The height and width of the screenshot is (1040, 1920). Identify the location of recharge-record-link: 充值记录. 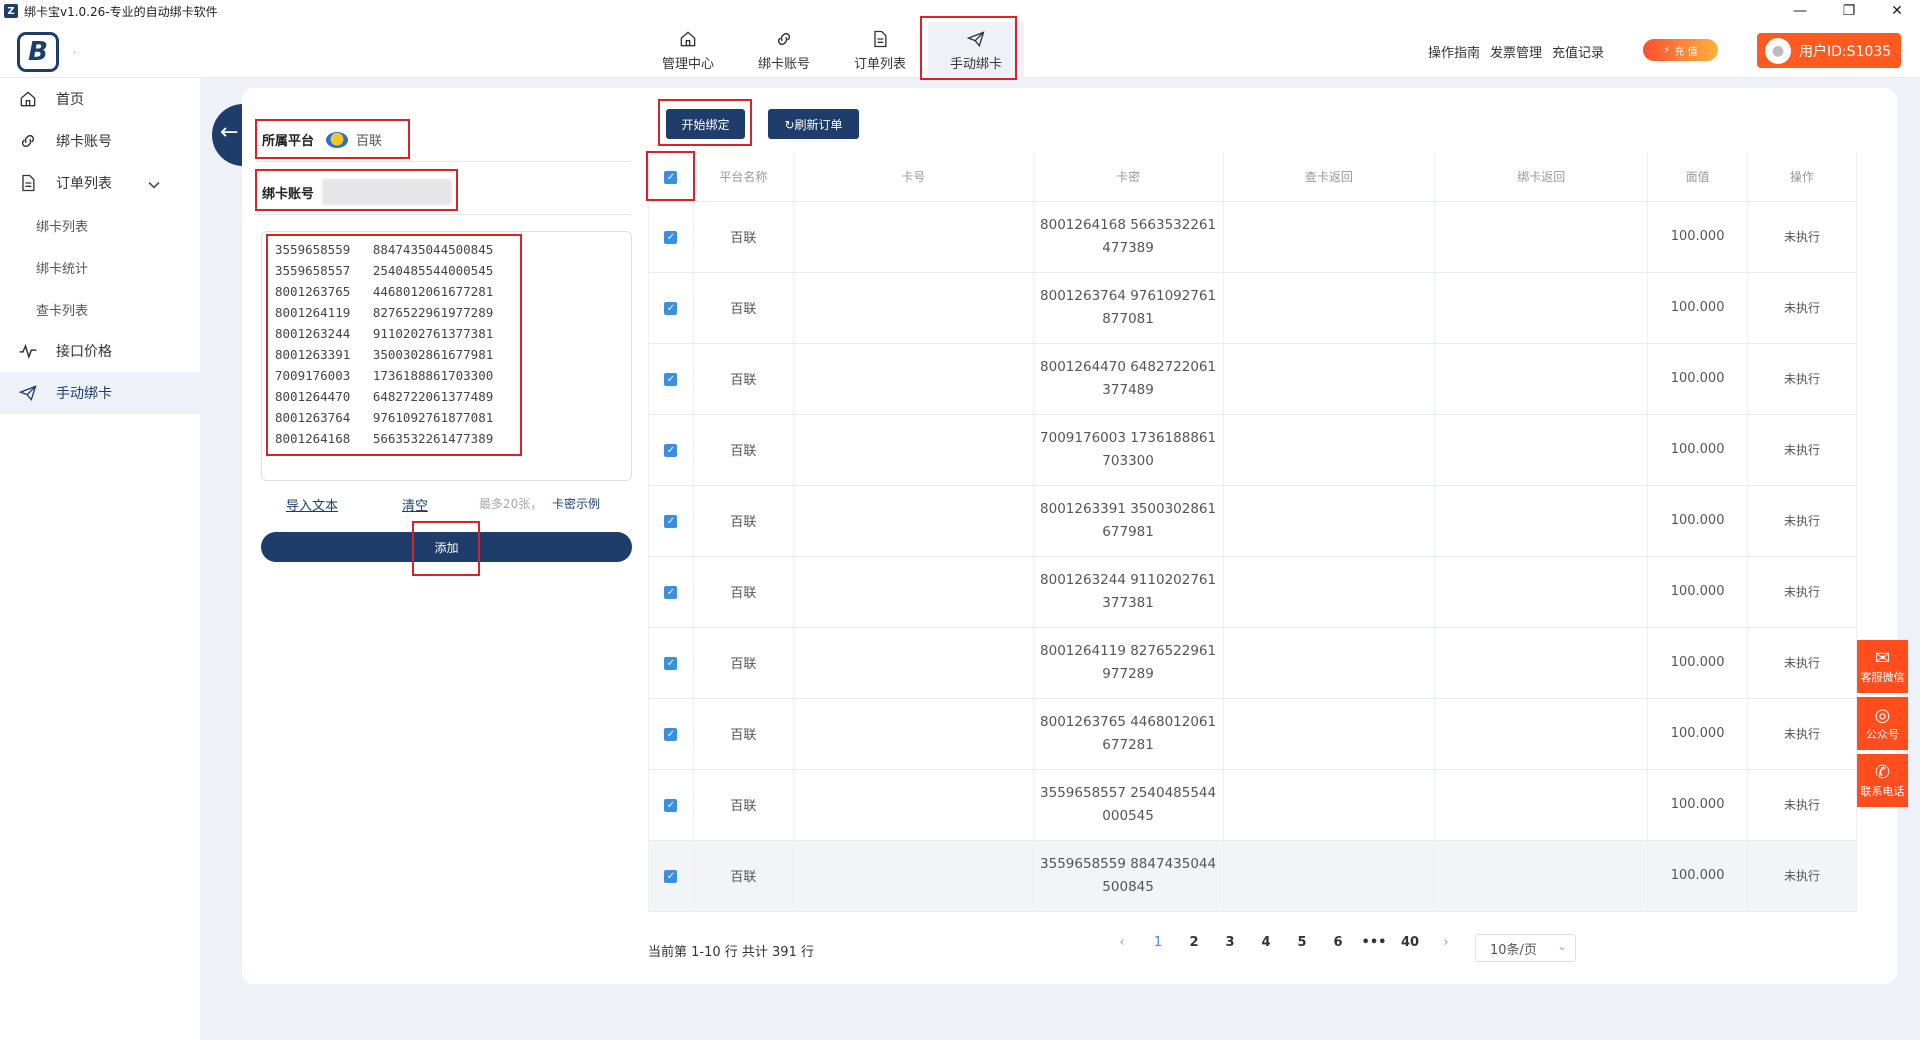
(1578, 51).